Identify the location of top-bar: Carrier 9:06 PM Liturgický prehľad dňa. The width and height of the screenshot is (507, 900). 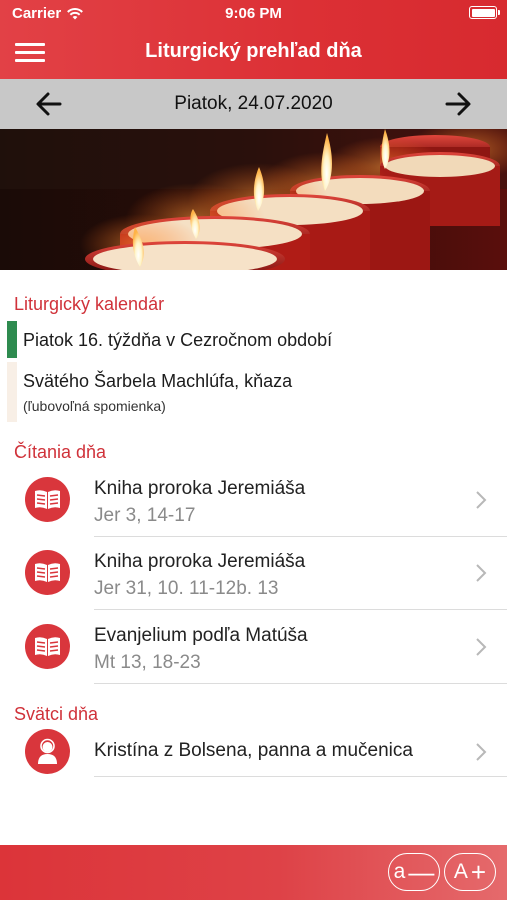
(253, 39).